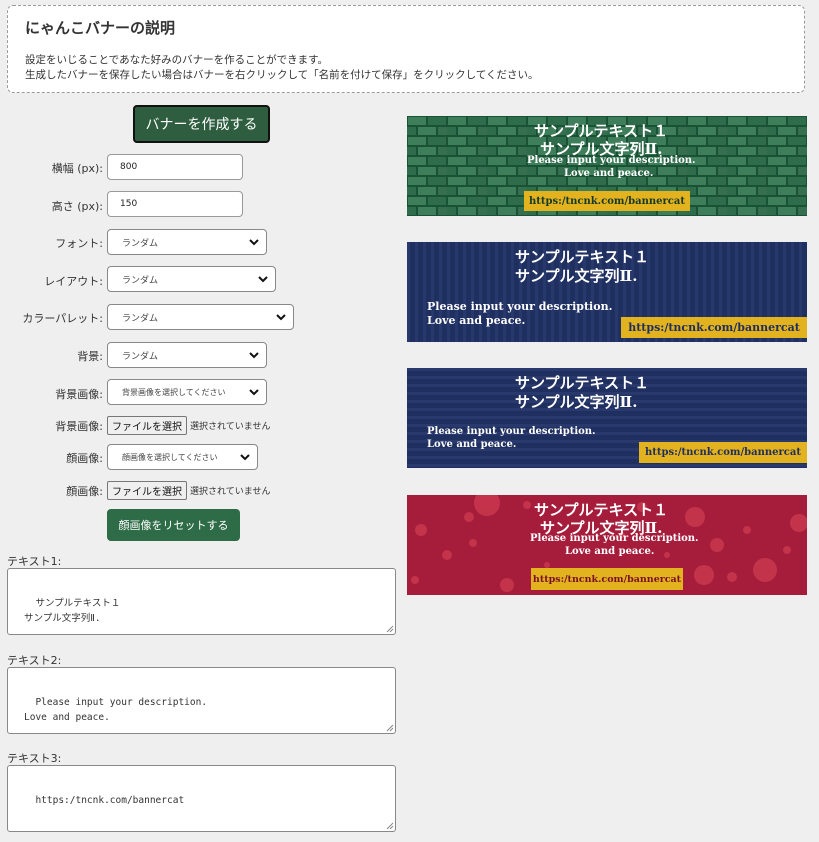  Describe the element at coordinates (34, 660) in the screenshot. I see `text2-label: テキスト2:` at that location.